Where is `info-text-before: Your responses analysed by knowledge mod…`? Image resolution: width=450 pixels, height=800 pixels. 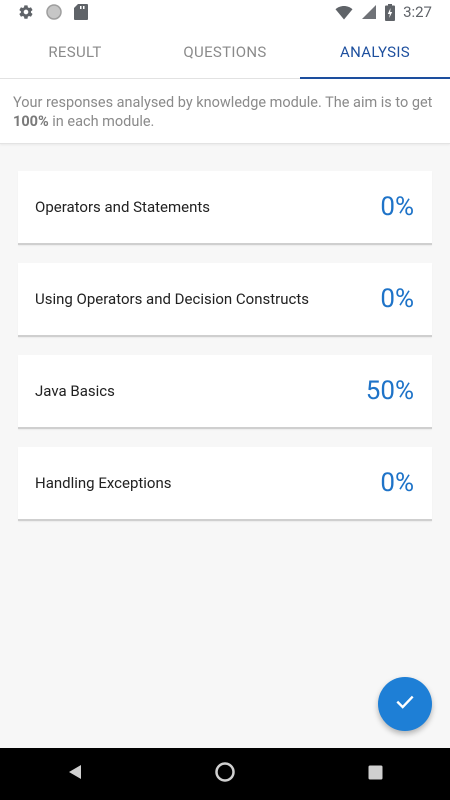
info-text-before: Your responses analysed by knowledge mod… is located at coordinates (223, 102).